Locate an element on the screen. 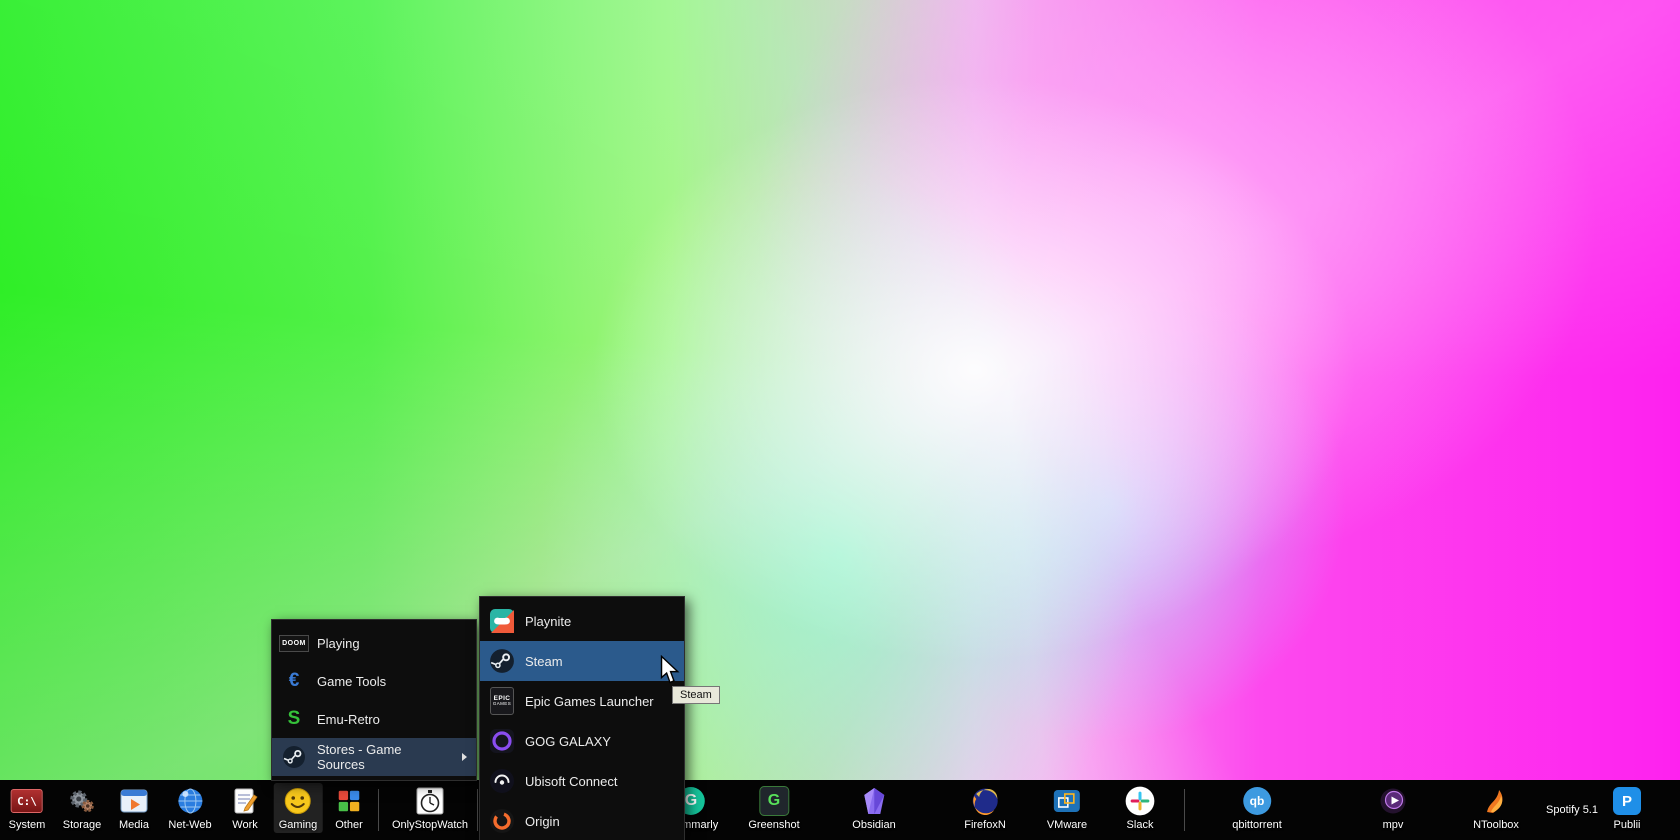  greenshot-icon: G is located at coordinates (774, 801).